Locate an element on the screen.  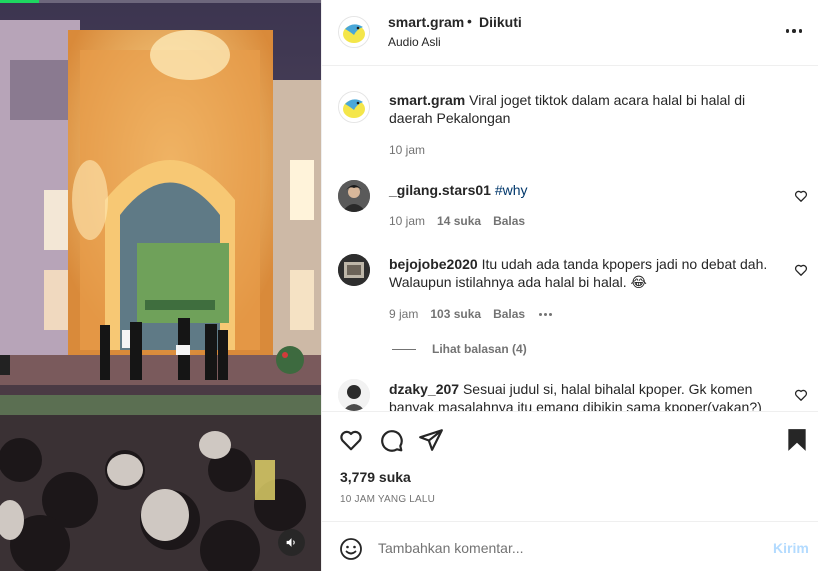
comment-meta: 10 jam 14 suka Balas is located at coordinates (457, 221).